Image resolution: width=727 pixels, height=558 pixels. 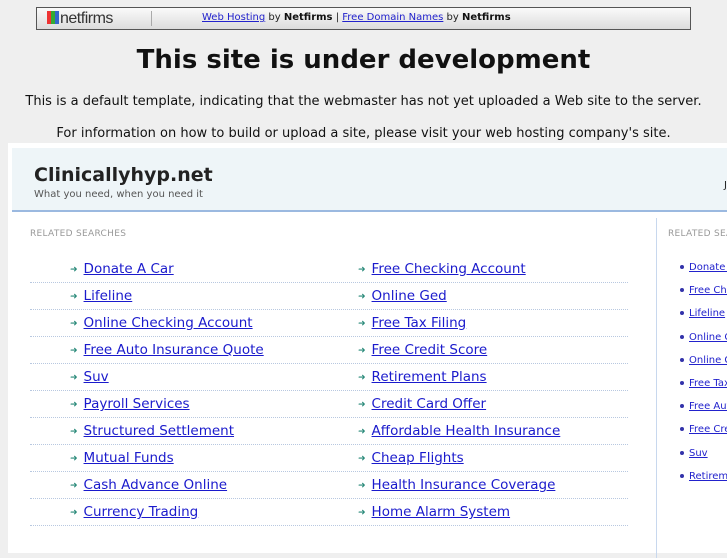 What do you see at coordinates (656, 388) in the screenshot?
I see `column-divider` at bounding box center [656, 388].